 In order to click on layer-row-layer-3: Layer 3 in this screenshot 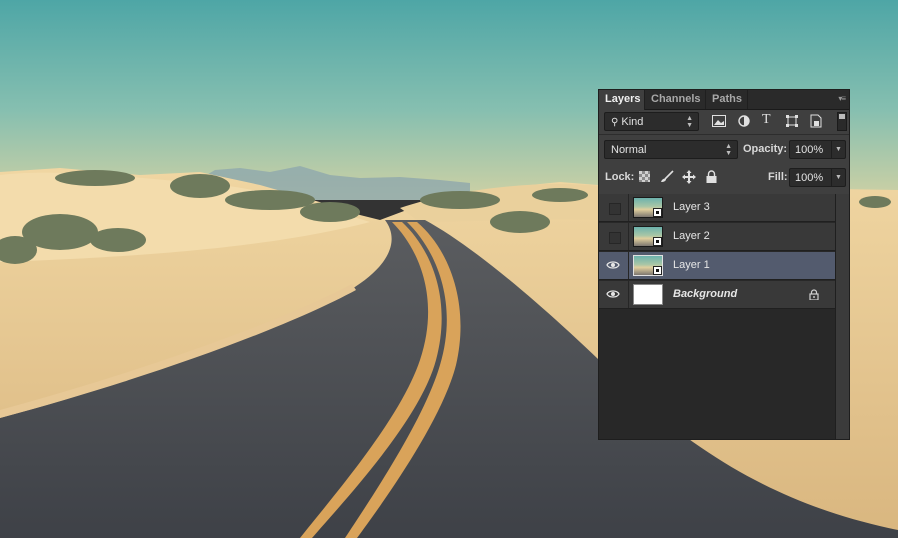, I will do `click(717, 208)`.